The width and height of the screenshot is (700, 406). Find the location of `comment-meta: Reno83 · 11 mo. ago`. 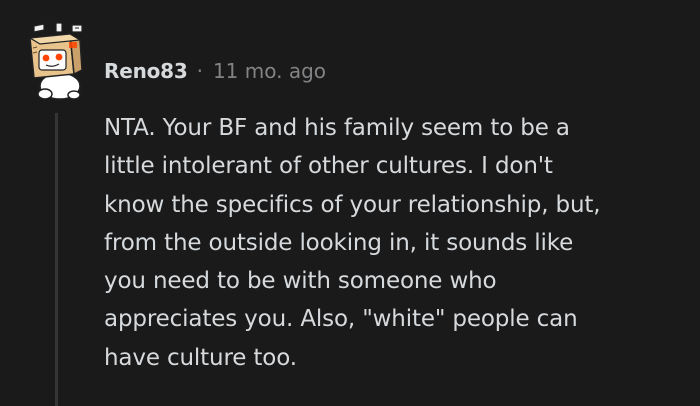

comment-meta: Reno83 · 11 mo. ago is located at coordinates (215, 71).